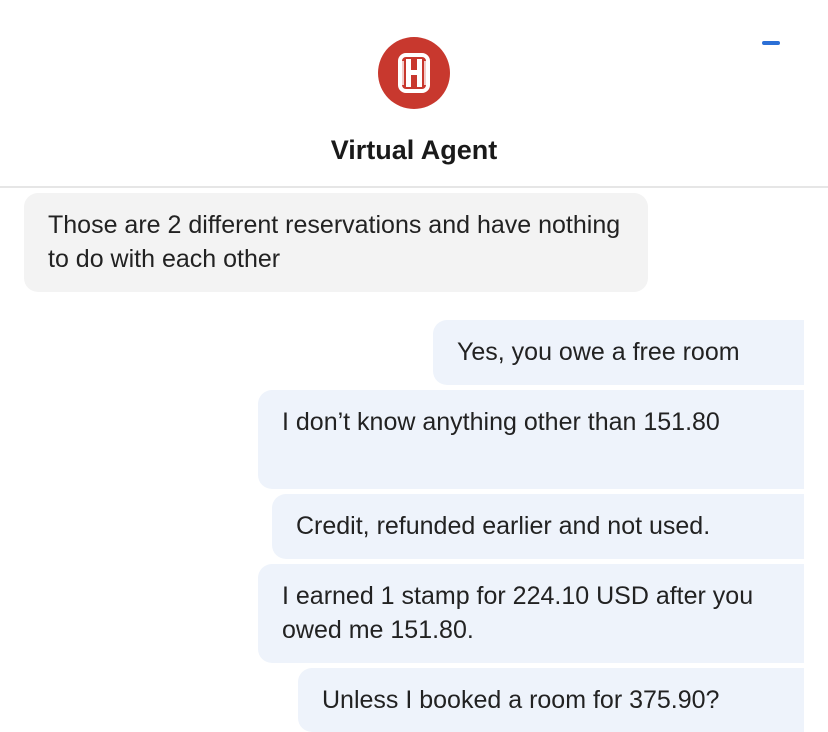 The image size is (828, 732). Describe the element at coordinates (538, 526) in the screenshot. I see `user-message: Credit, refunded earlier and not used.` at that location.